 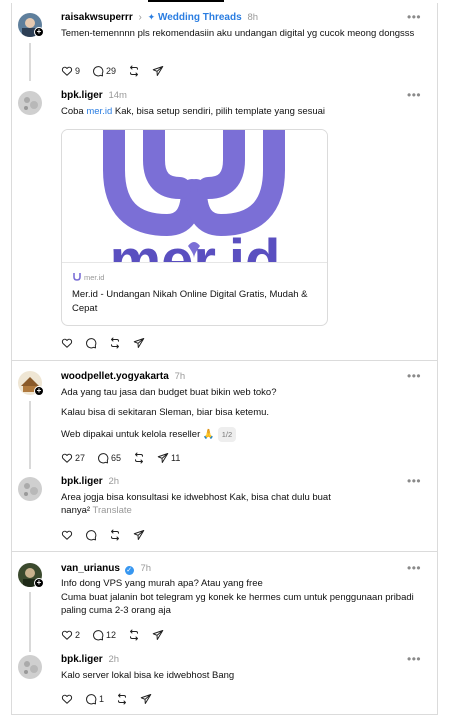 I want to click on post-header: woodpellet.yogyakarta 7h, so click(x=123, y=376).